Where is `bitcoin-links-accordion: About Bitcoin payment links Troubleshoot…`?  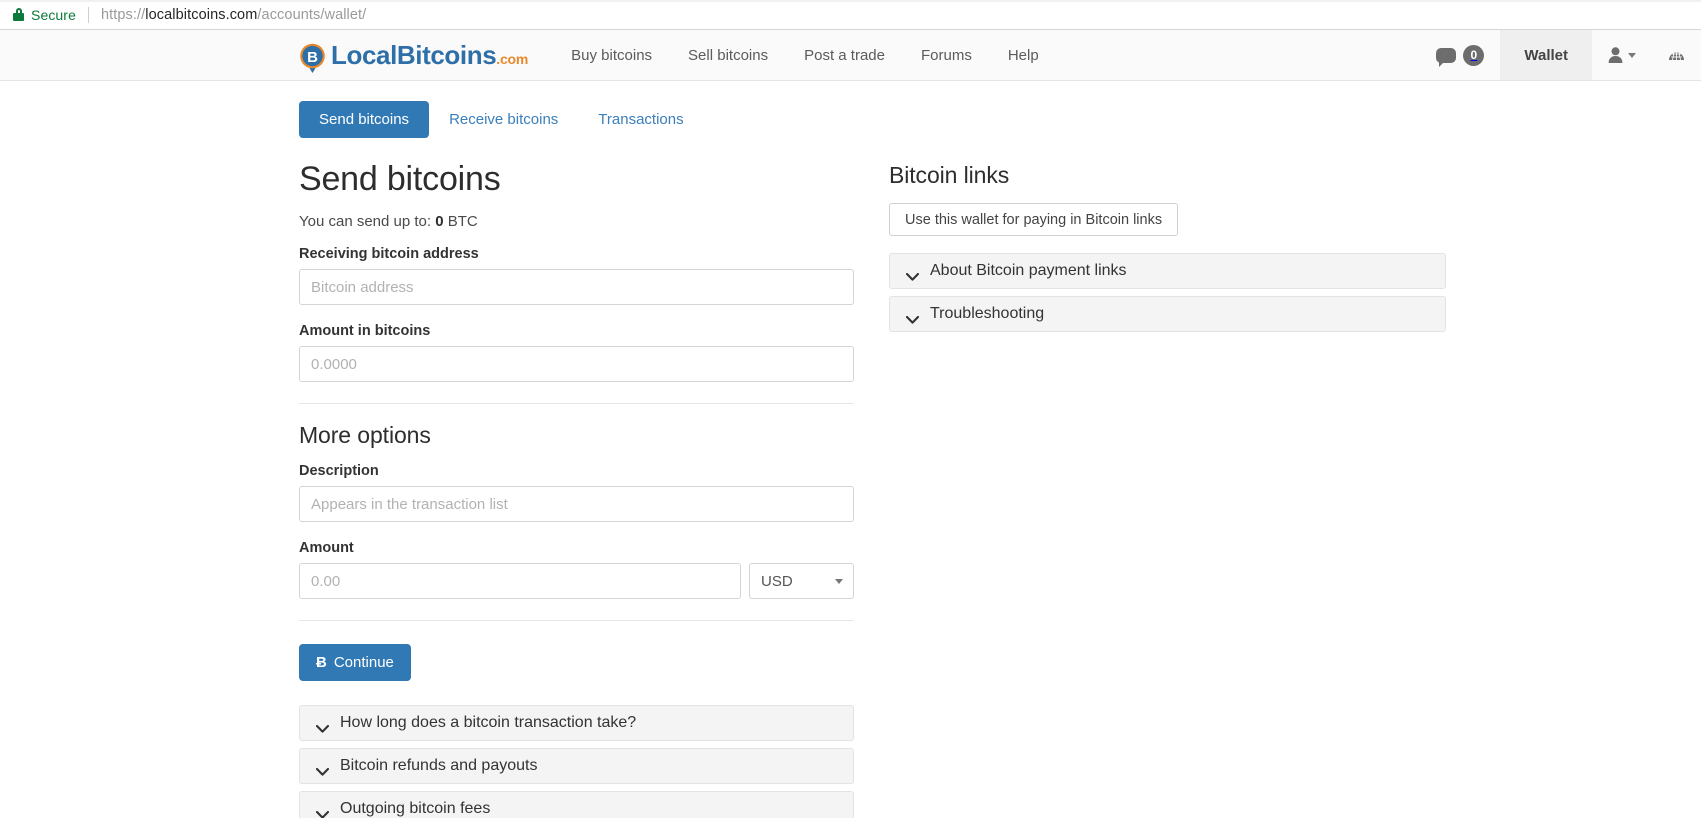 bitcoin-links-accordion: About Bitcoin payment links Troubleshoot… is located at coordinates (1167, 292).